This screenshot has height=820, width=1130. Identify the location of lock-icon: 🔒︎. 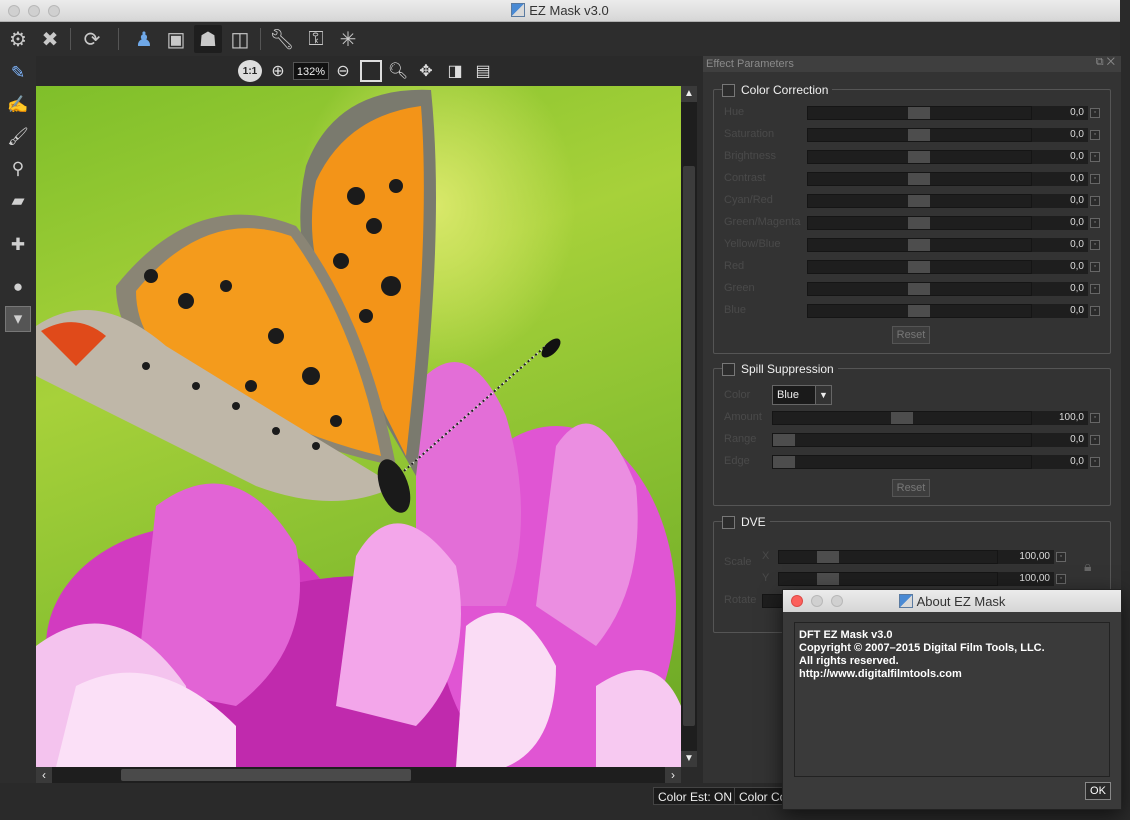
(1087, 566).